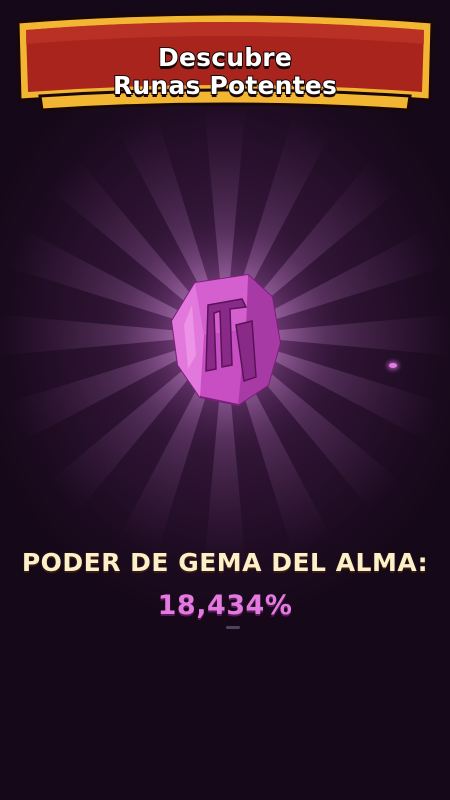 This screenshot has height=800, width=450. I want to click on sparkle, so click(393, 365).